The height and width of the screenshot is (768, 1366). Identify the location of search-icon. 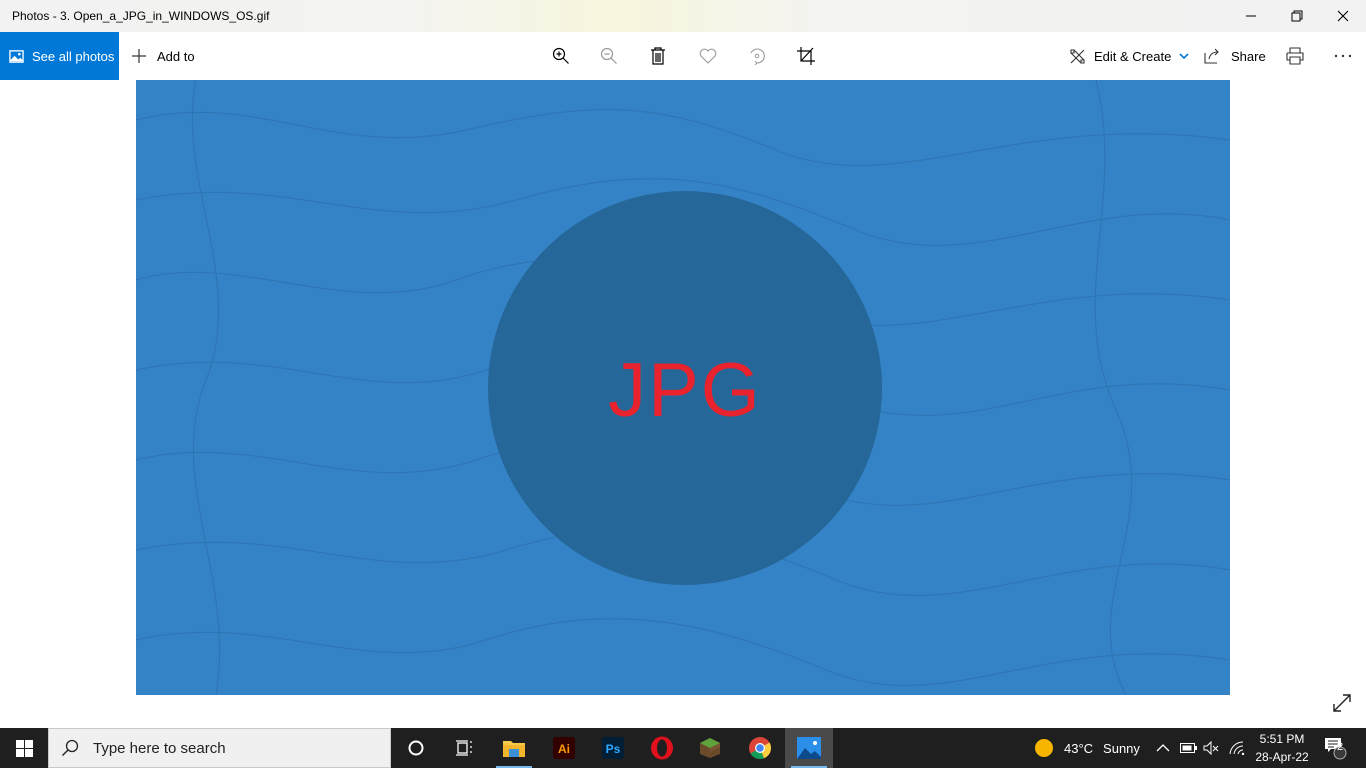
(70, 747).